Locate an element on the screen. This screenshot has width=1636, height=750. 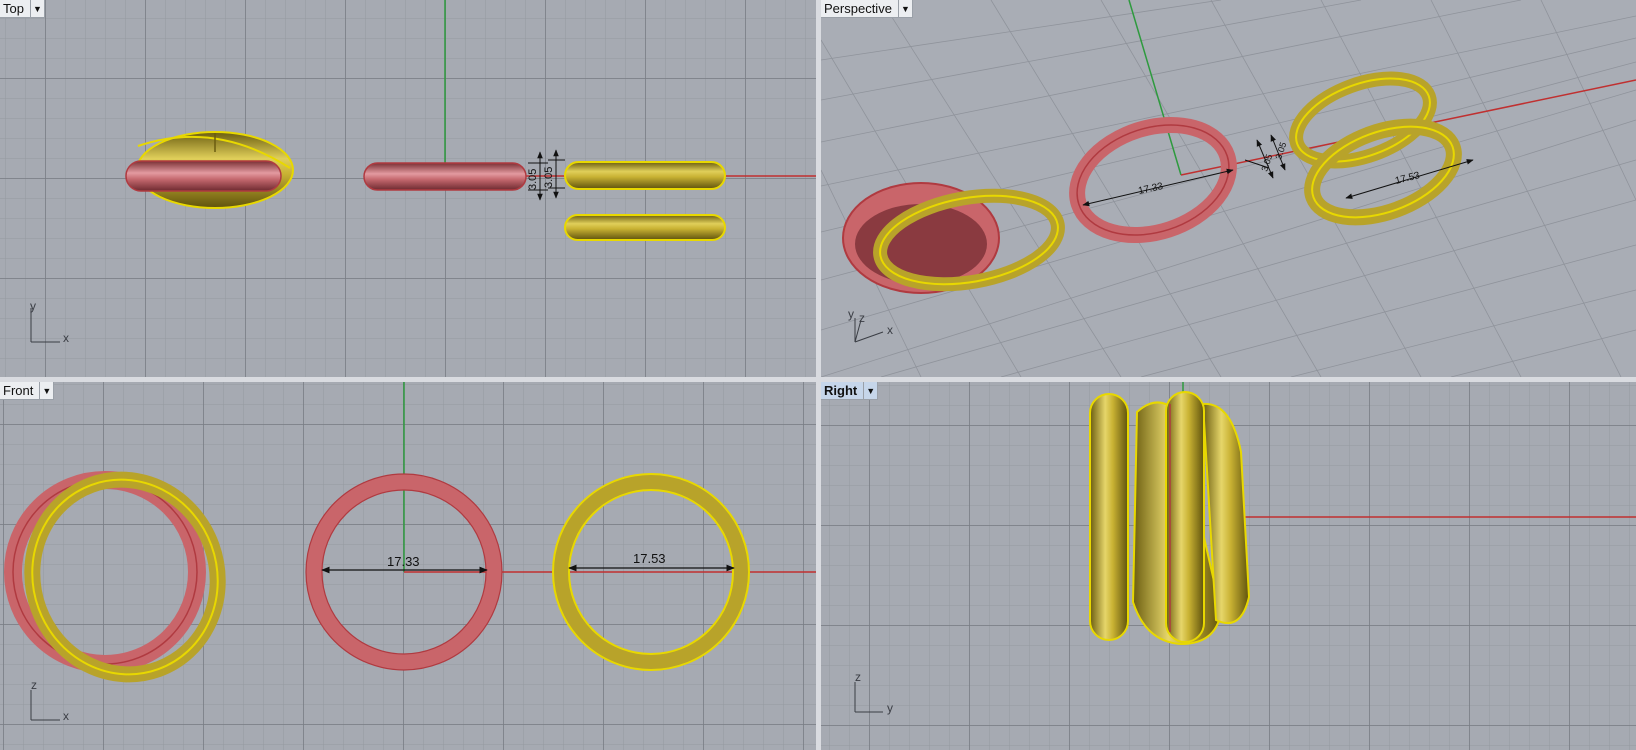
ring-group-front-left is located at coordinates (124, 576).